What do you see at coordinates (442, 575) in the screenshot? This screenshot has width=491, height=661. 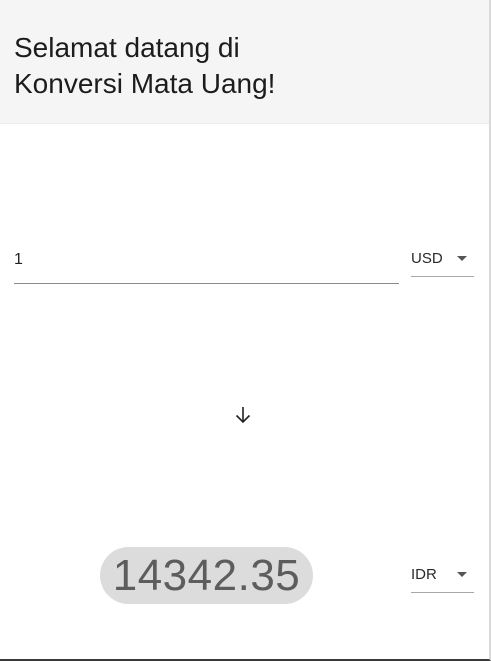 I see `to-currency-select: IDR` at bounding box center [442, 575].